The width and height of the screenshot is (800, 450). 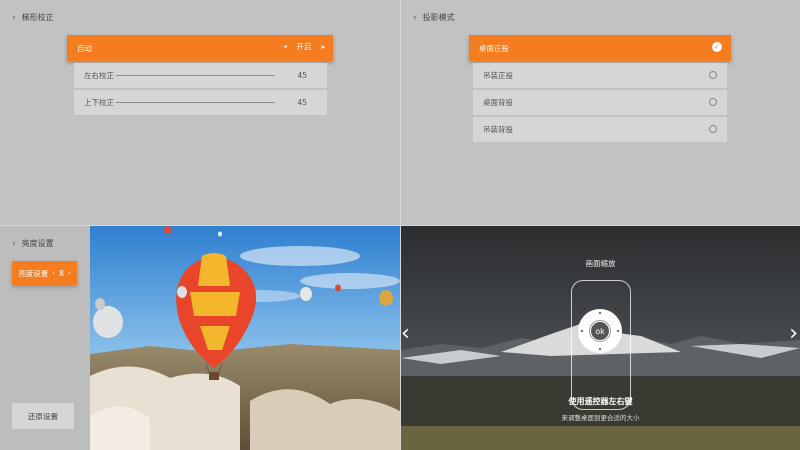 What do you see at coordinates (99, 75) in the screenshot?
I see `horizontal-correction-label: 左右校正` at bounding box center [99, 75].